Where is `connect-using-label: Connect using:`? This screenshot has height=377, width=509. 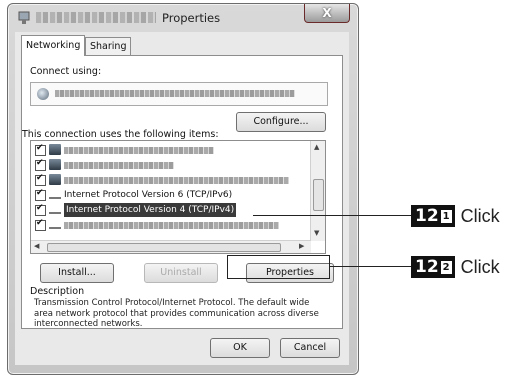 connect-using-label: Connect using: is located at coordinates (66, 71).